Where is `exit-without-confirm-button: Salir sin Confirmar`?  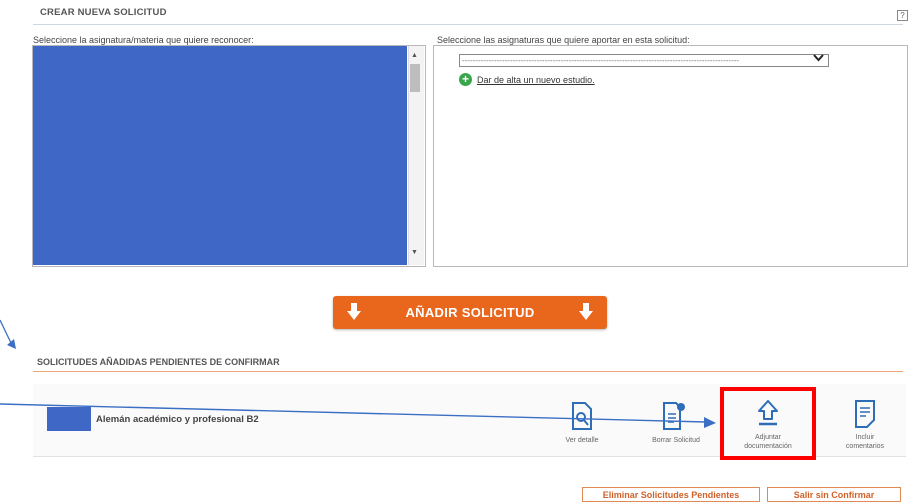
exit-without-confirm-button: Salir sin Confirmar is located at coordinates (834, 494).